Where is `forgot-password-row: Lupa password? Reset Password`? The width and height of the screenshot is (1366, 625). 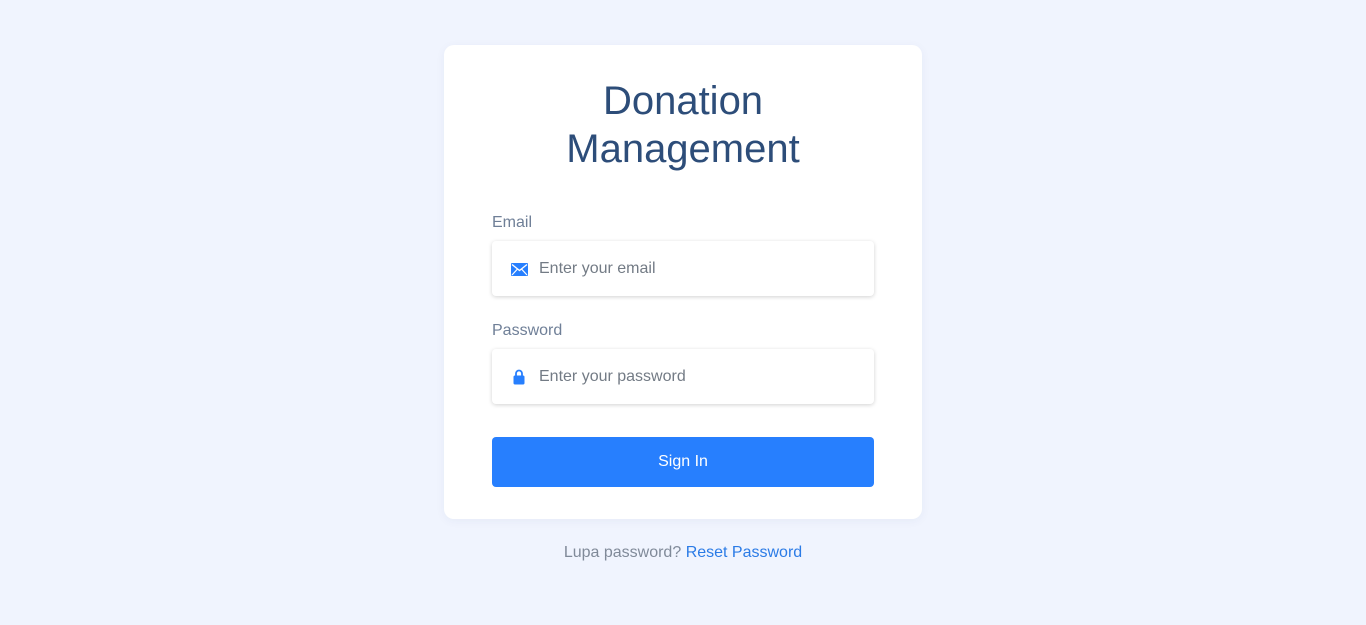
forgot-password-row: Lupa password? Reset Password is located at coordinates (683, 553).